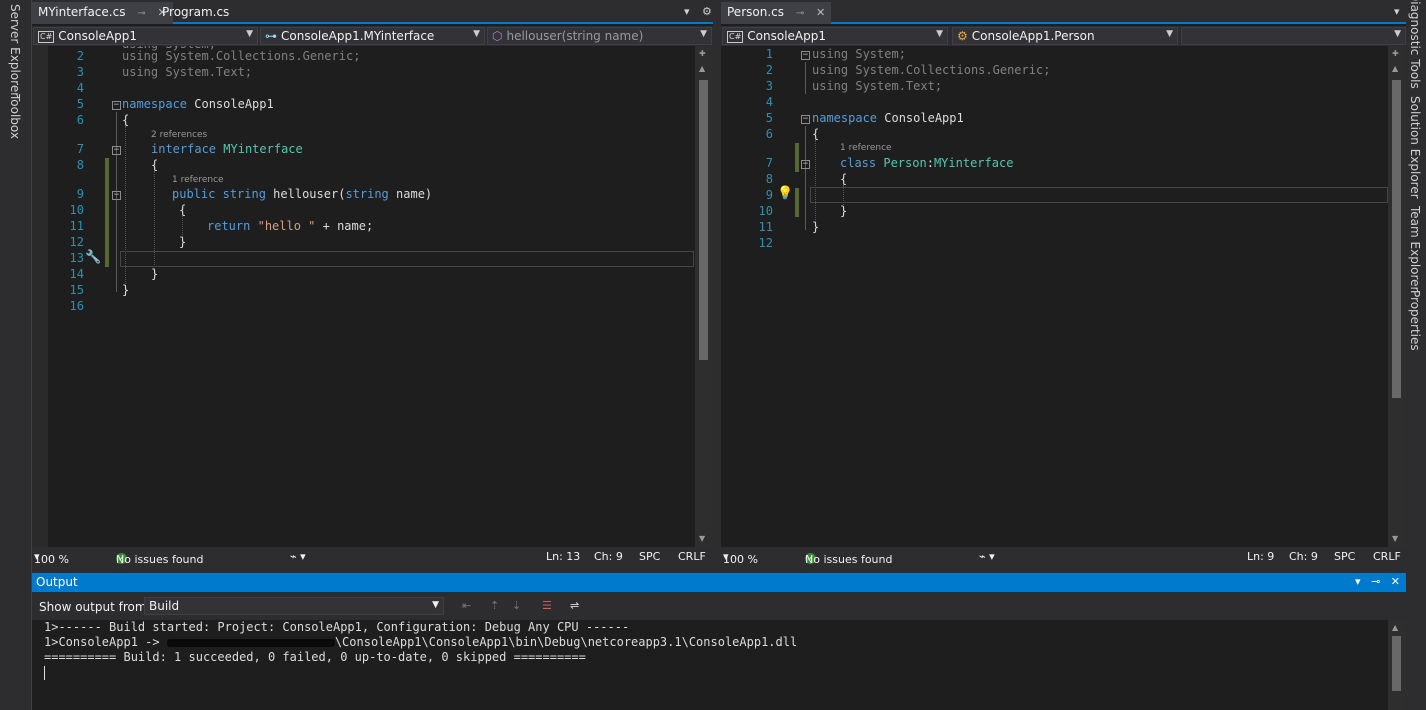  What do you see at coordinates (179, 135) in the screenshot?
I see `codelens-references: 2 references` at bounding box center [179, 135].